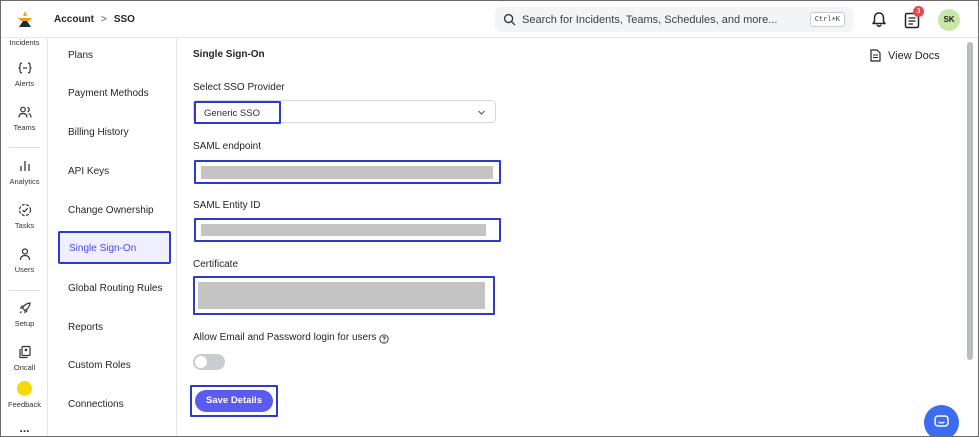 The image size is (979, 437). Describe the element at coordinates (24, 166) in the screenshot. I see `analytics-icon` at that location.